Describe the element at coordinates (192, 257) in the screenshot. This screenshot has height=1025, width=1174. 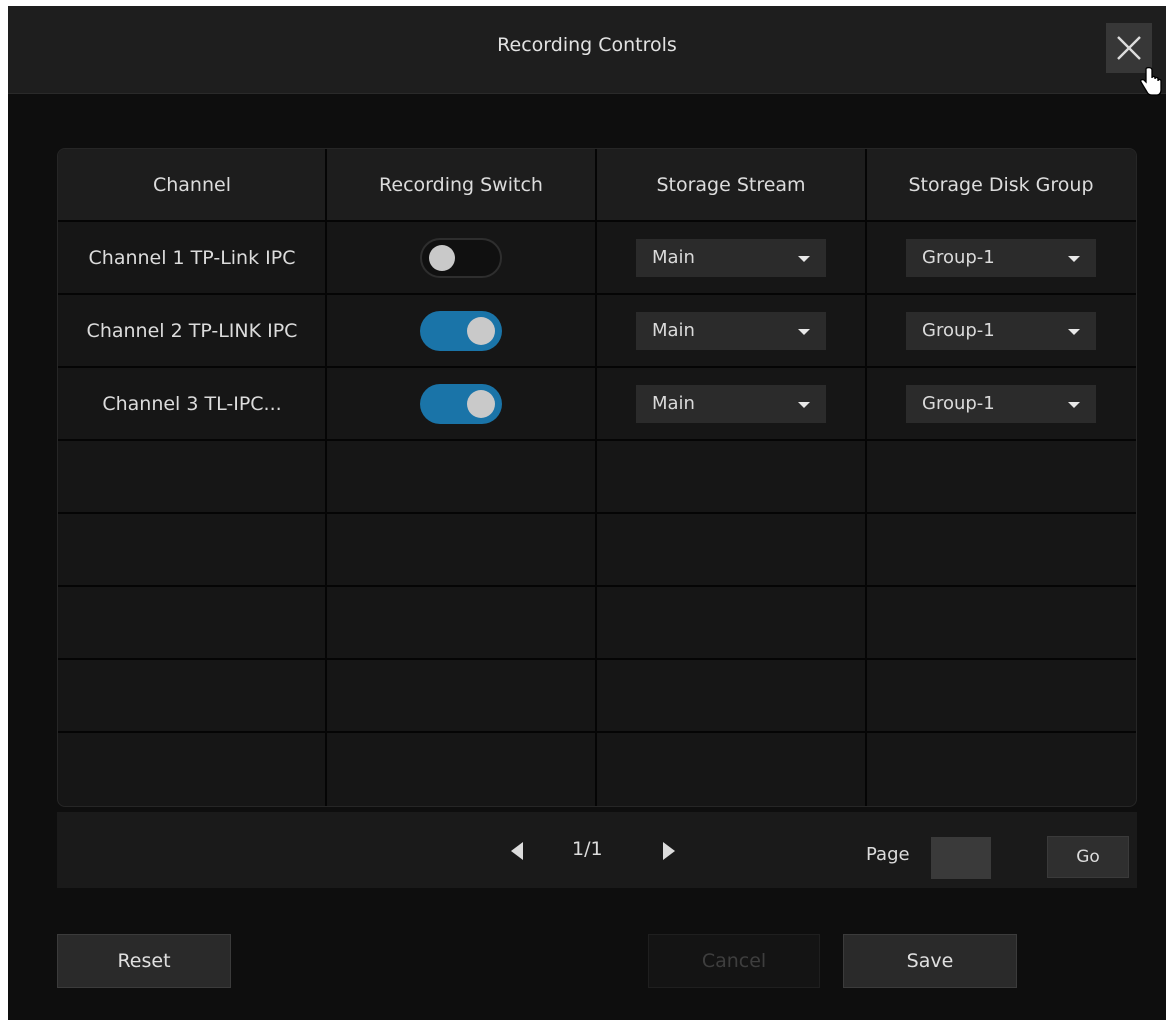
I see `channel-name: Channel 1 TP-Link IPC` at that location.